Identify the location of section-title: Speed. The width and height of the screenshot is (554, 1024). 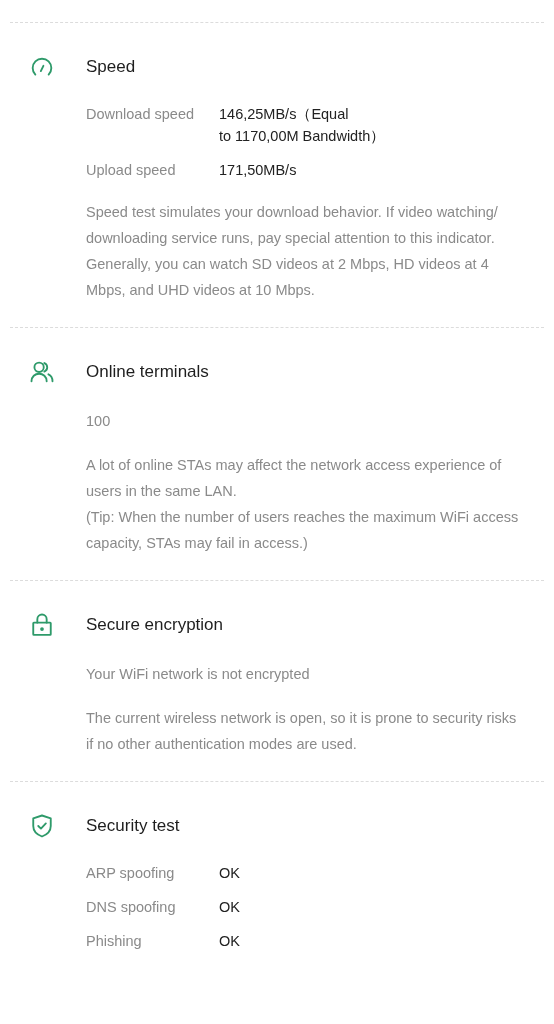
(111, 67).